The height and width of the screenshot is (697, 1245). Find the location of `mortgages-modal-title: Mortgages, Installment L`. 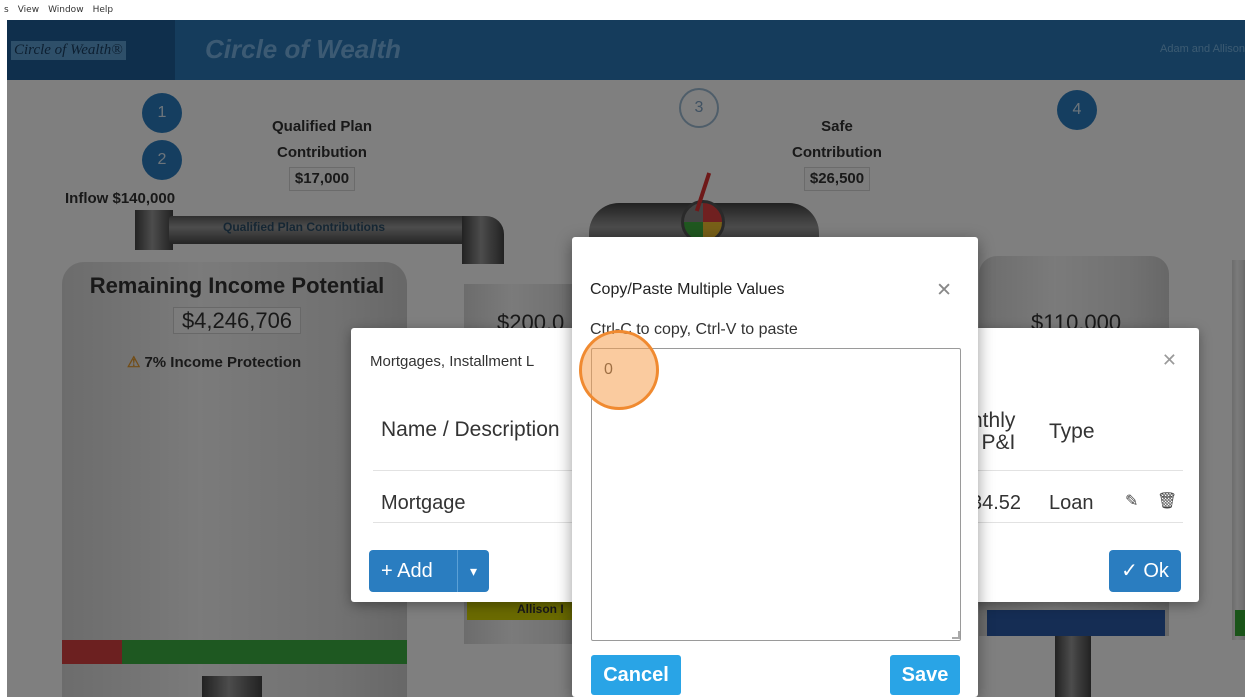

mortgages-modal-title: Mortgages, Installment L is located at coordinates (452, 361).